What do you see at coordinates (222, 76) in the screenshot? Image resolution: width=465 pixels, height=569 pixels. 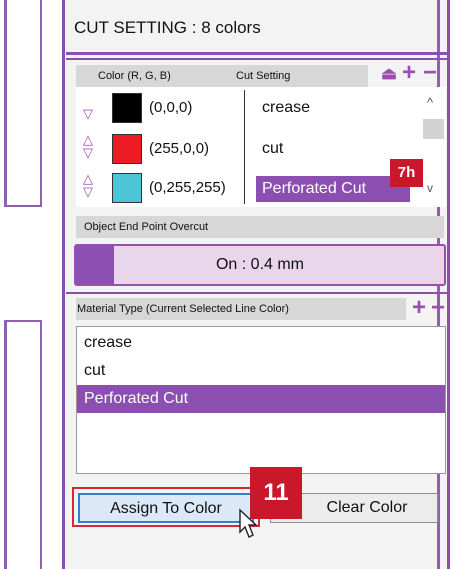 I see `color-table-header: Color (R, G, B) Cut Setting` at bounding box center [222, 76].